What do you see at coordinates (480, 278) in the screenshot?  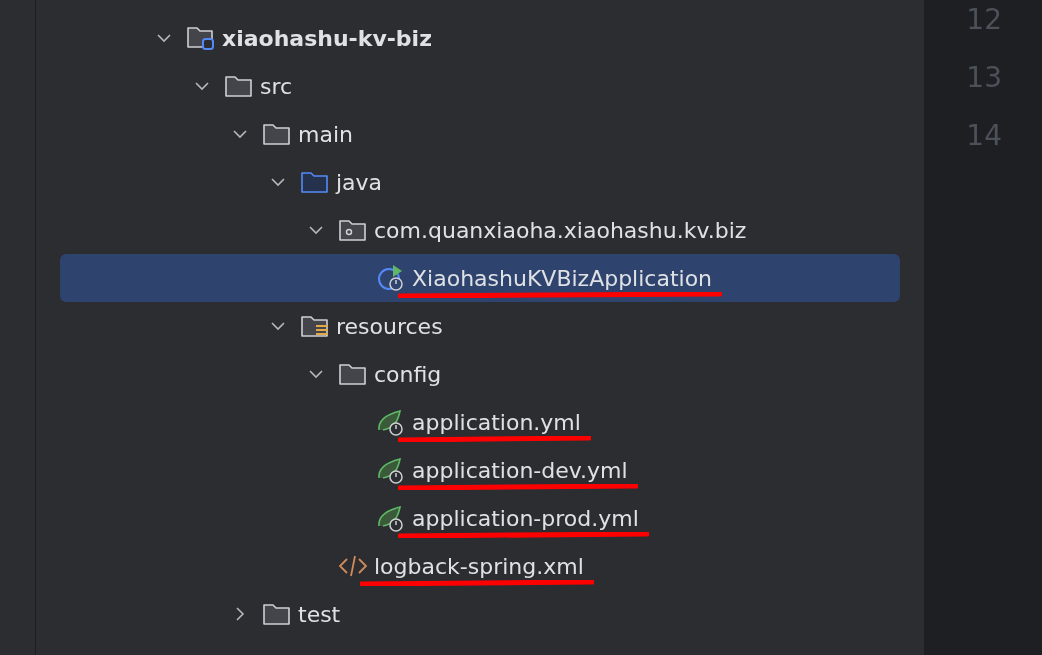 I see `tree-item: XiaohashuKVBizApplication` at bounding box center [480, 278].